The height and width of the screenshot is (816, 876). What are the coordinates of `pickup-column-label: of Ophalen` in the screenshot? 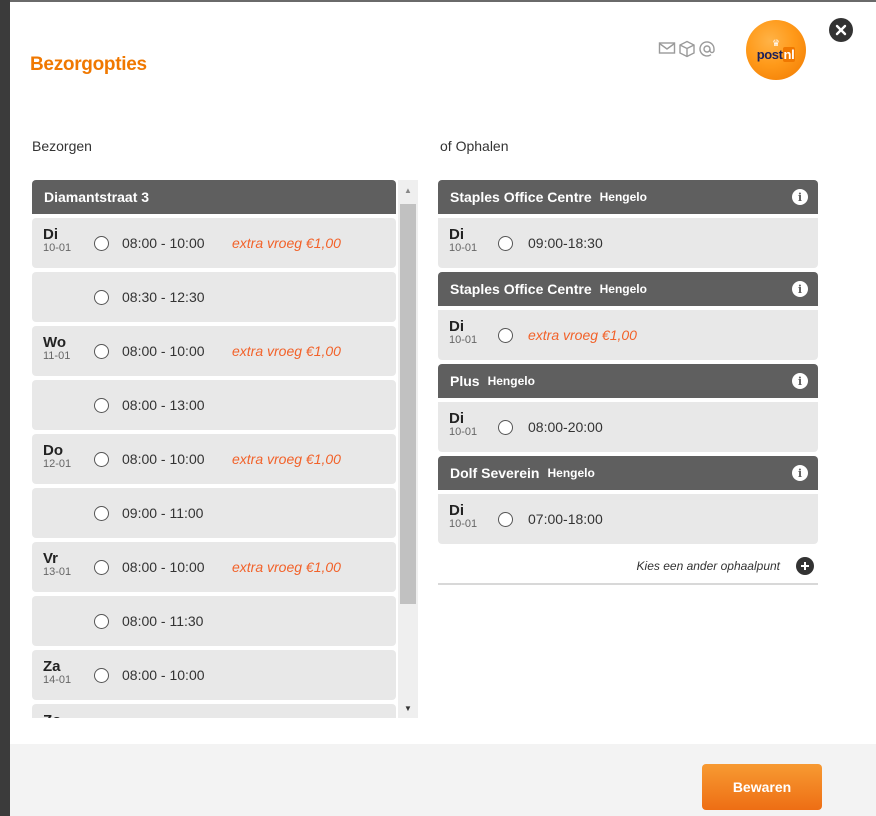 It's located at (474, 146).